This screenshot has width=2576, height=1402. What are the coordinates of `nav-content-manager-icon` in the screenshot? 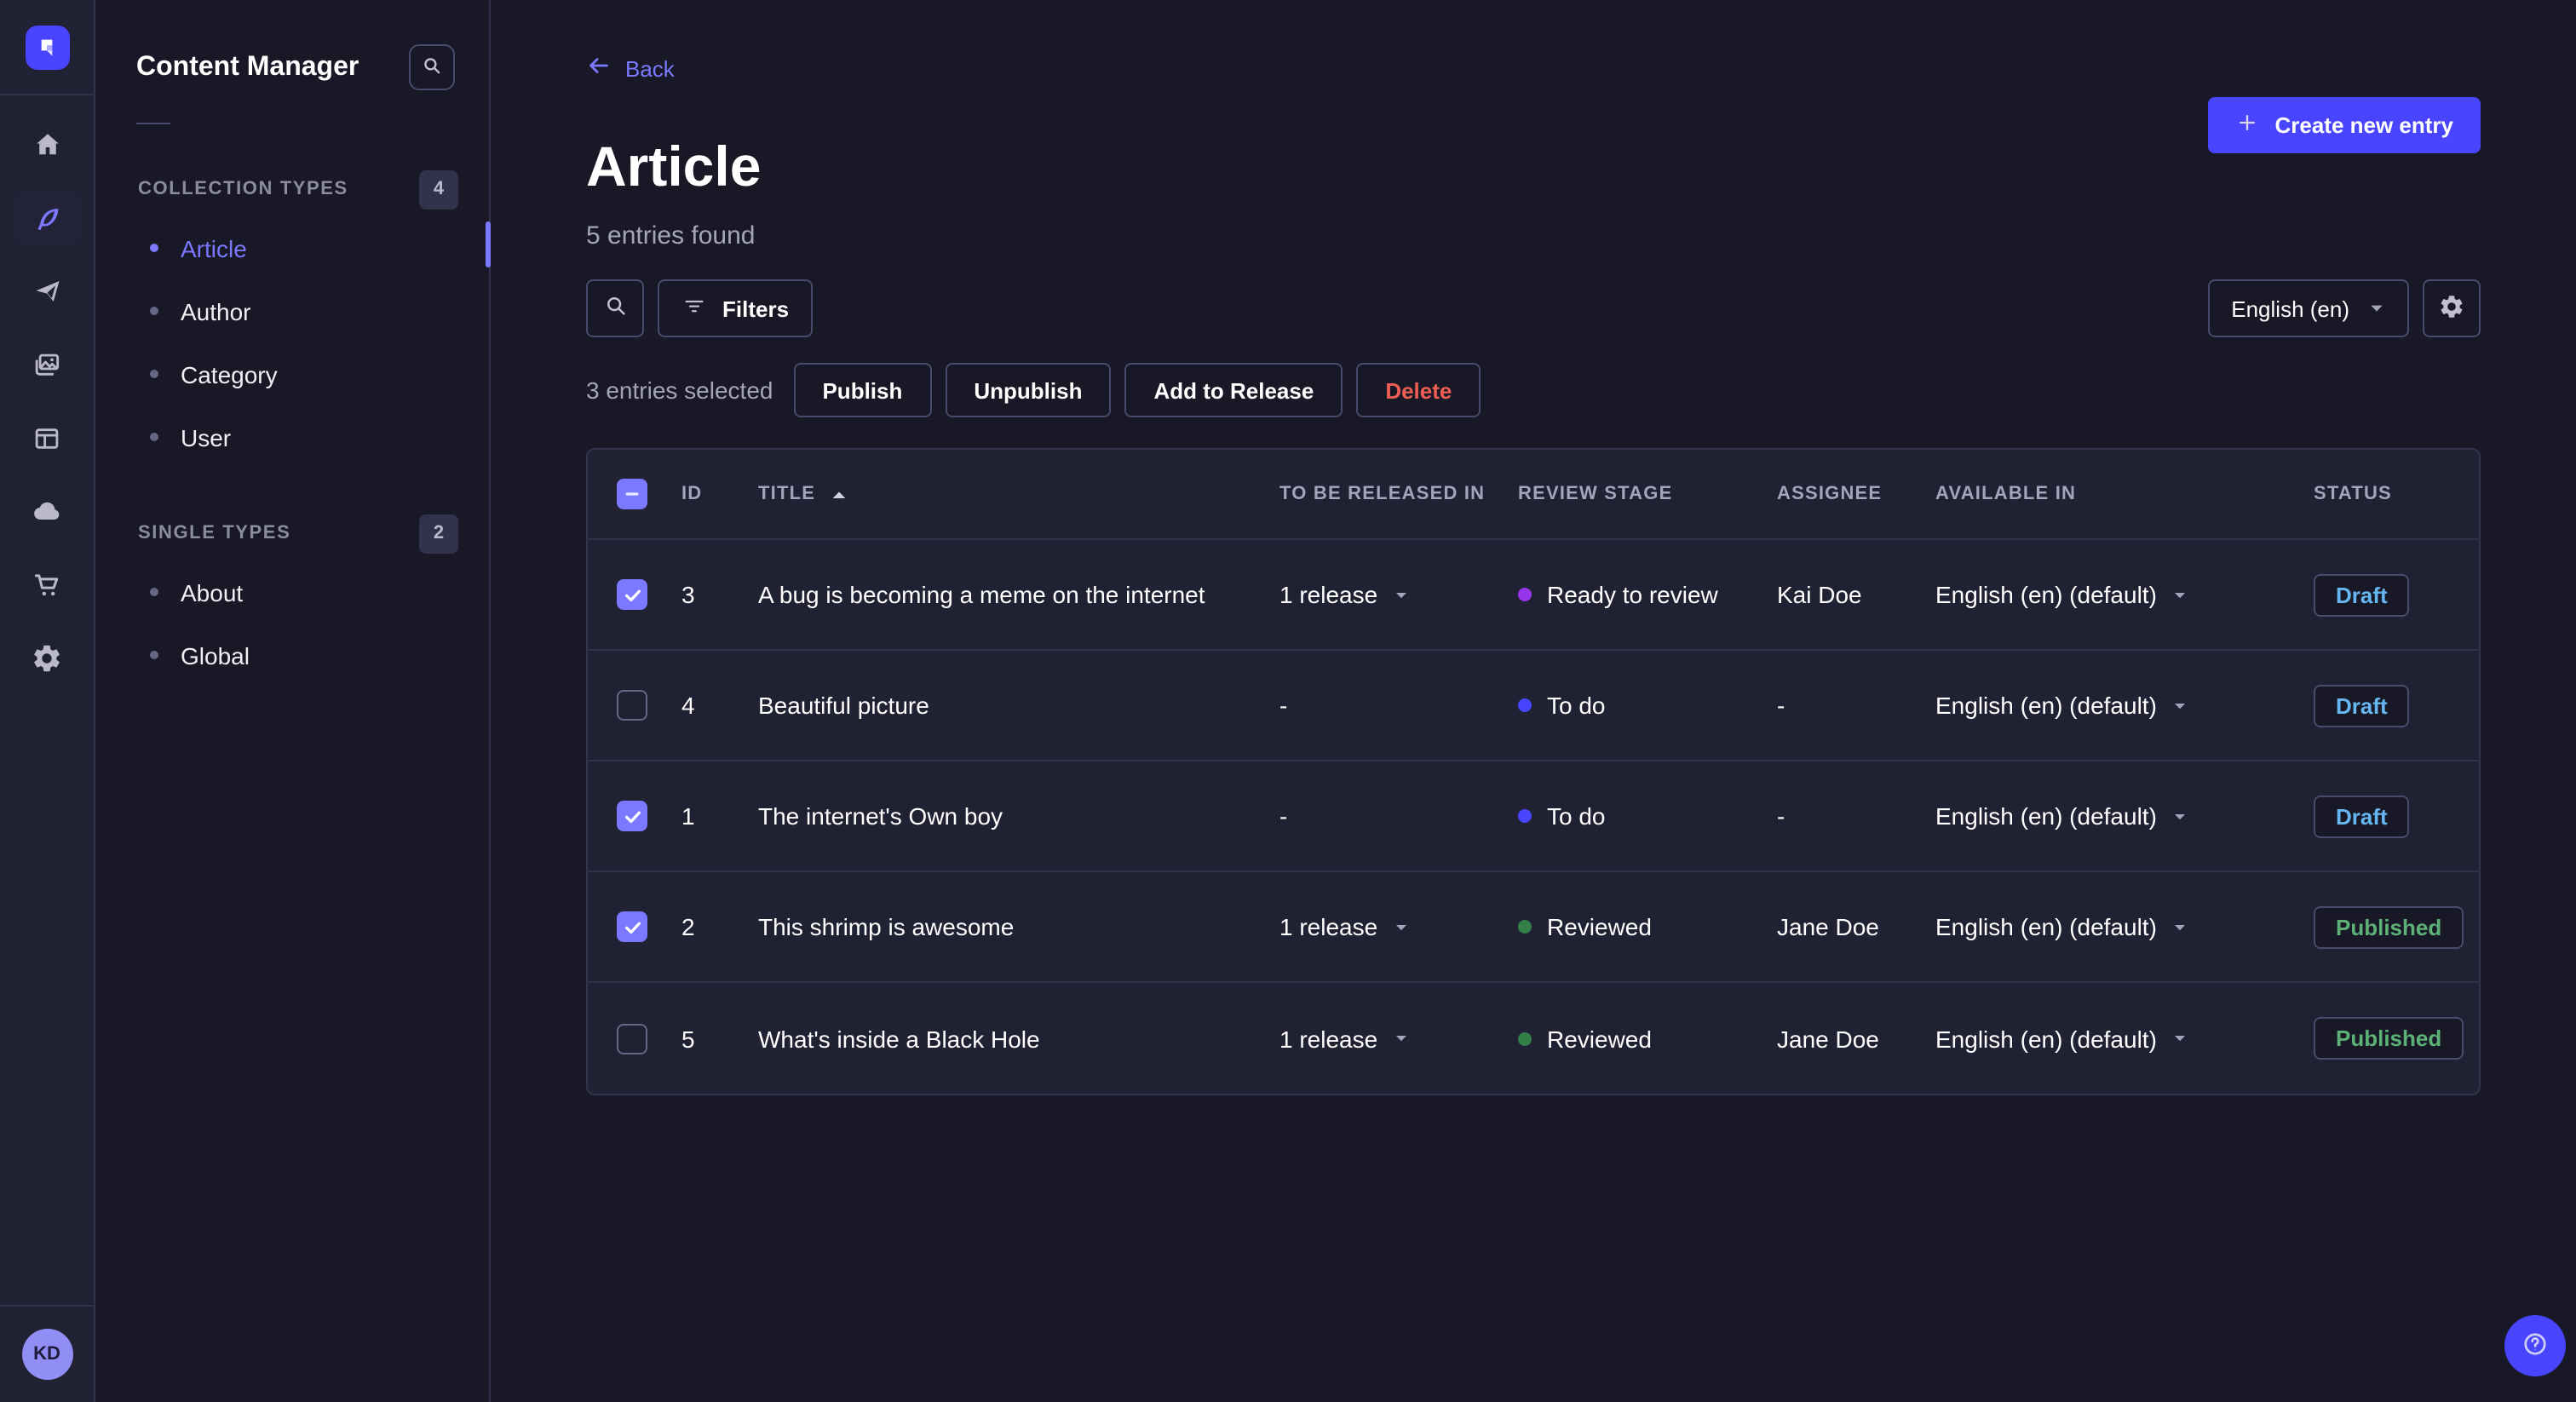 It's located at (47, 218).